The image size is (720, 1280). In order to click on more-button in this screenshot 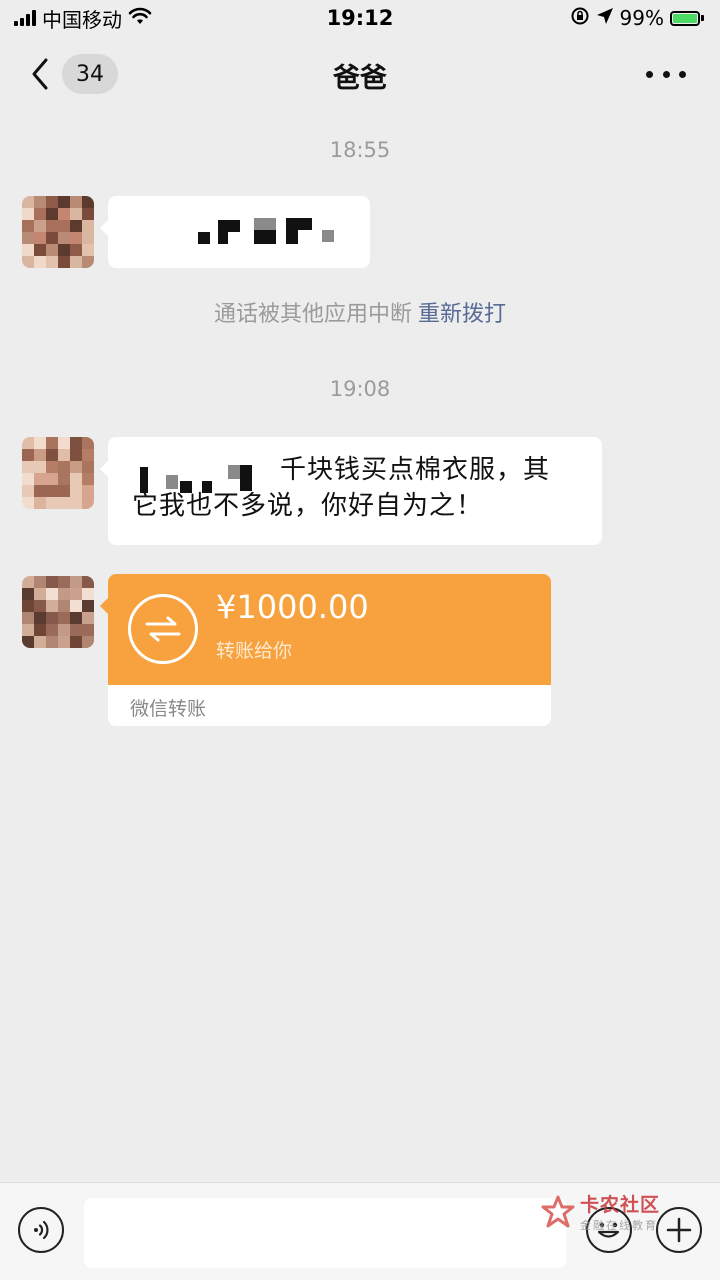, I will do `click(666, 74)`.